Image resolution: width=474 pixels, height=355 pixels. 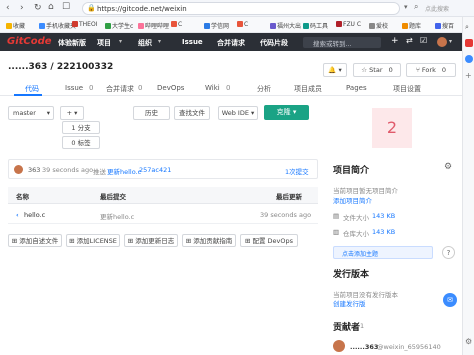 I want to click on bookmark-item: 收藏, so click(x=15, y=25).